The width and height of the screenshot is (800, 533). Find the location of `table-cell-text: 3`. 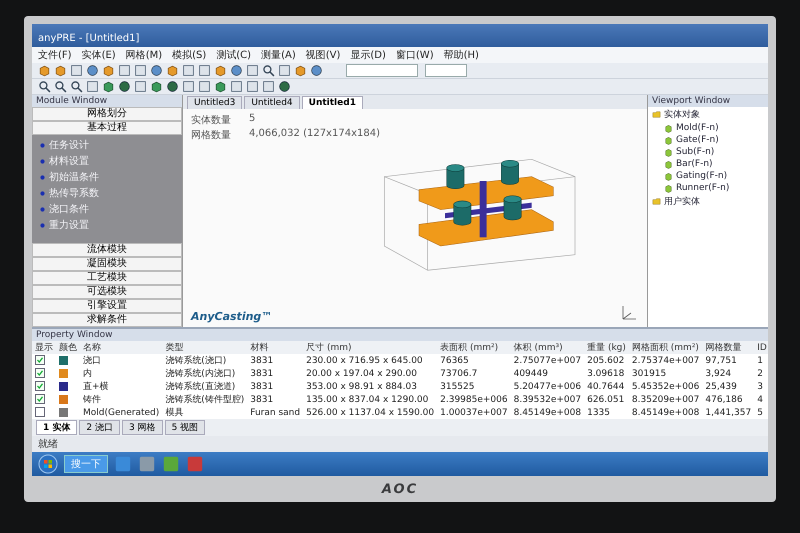

table-cell-text: 3 is located at coordinates (760, 386).